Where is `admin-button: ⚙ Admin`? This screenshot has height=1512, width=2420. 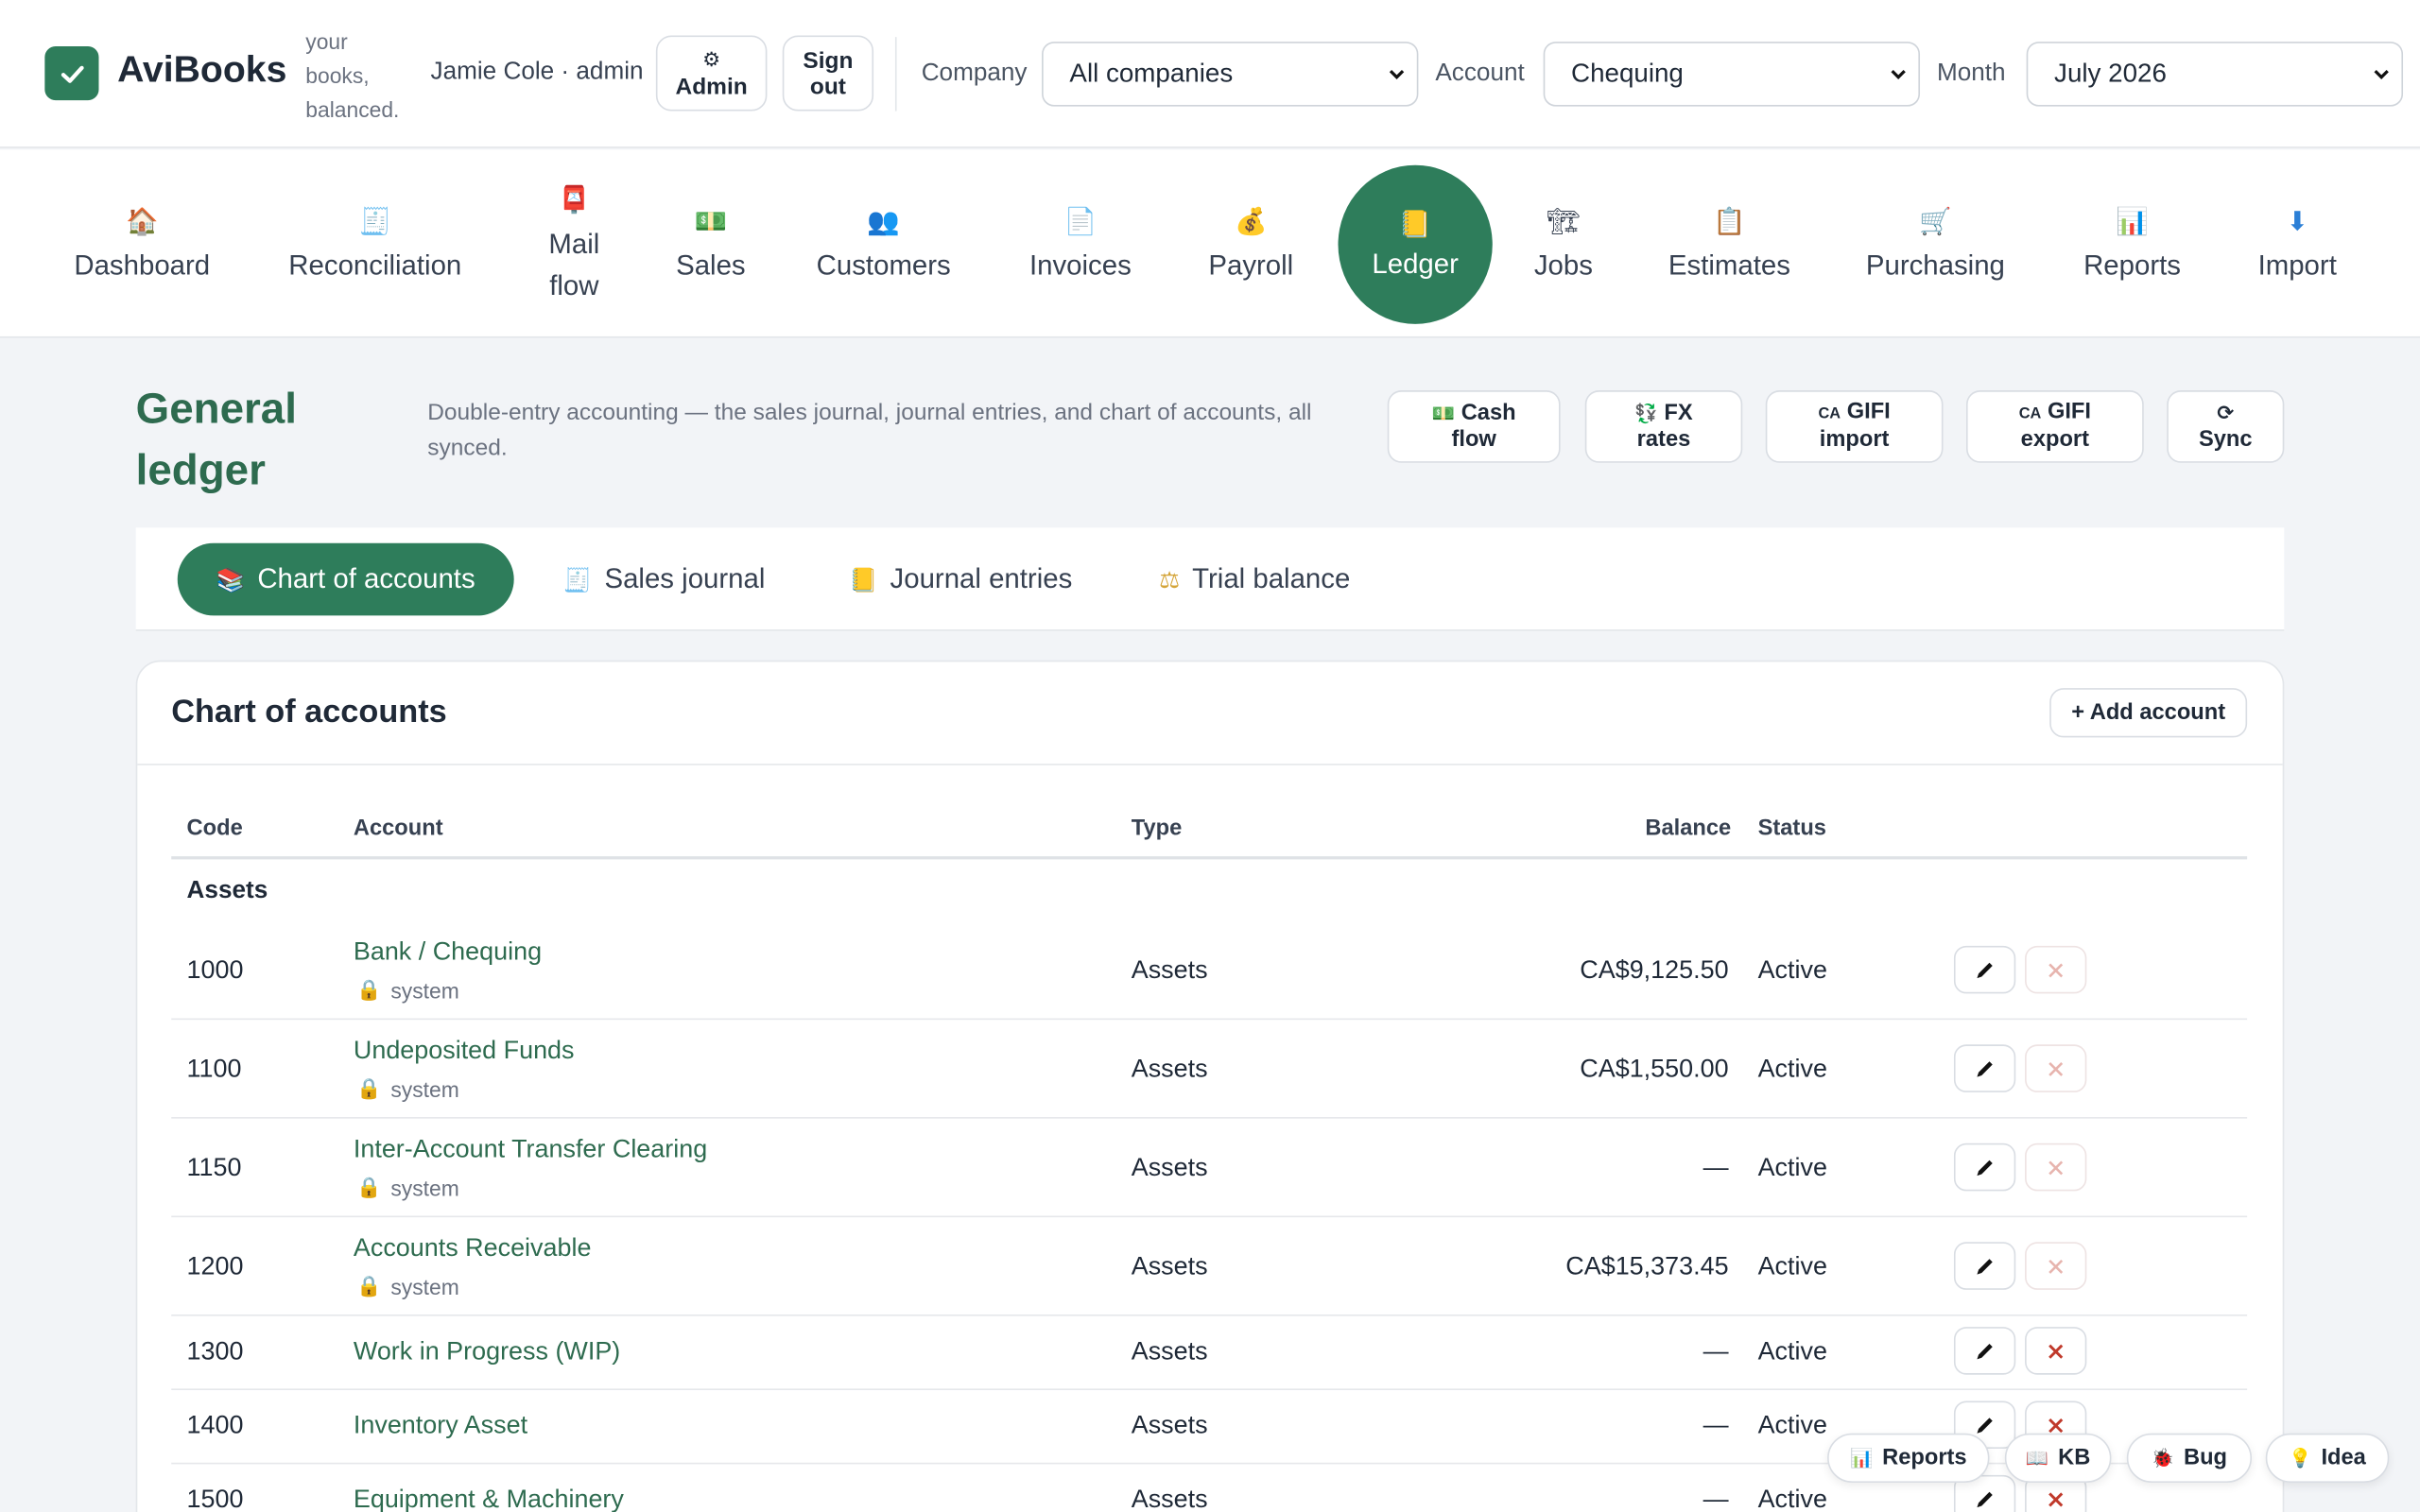
admin-button: ⚙ Admin is located at coordinates (711, 73).